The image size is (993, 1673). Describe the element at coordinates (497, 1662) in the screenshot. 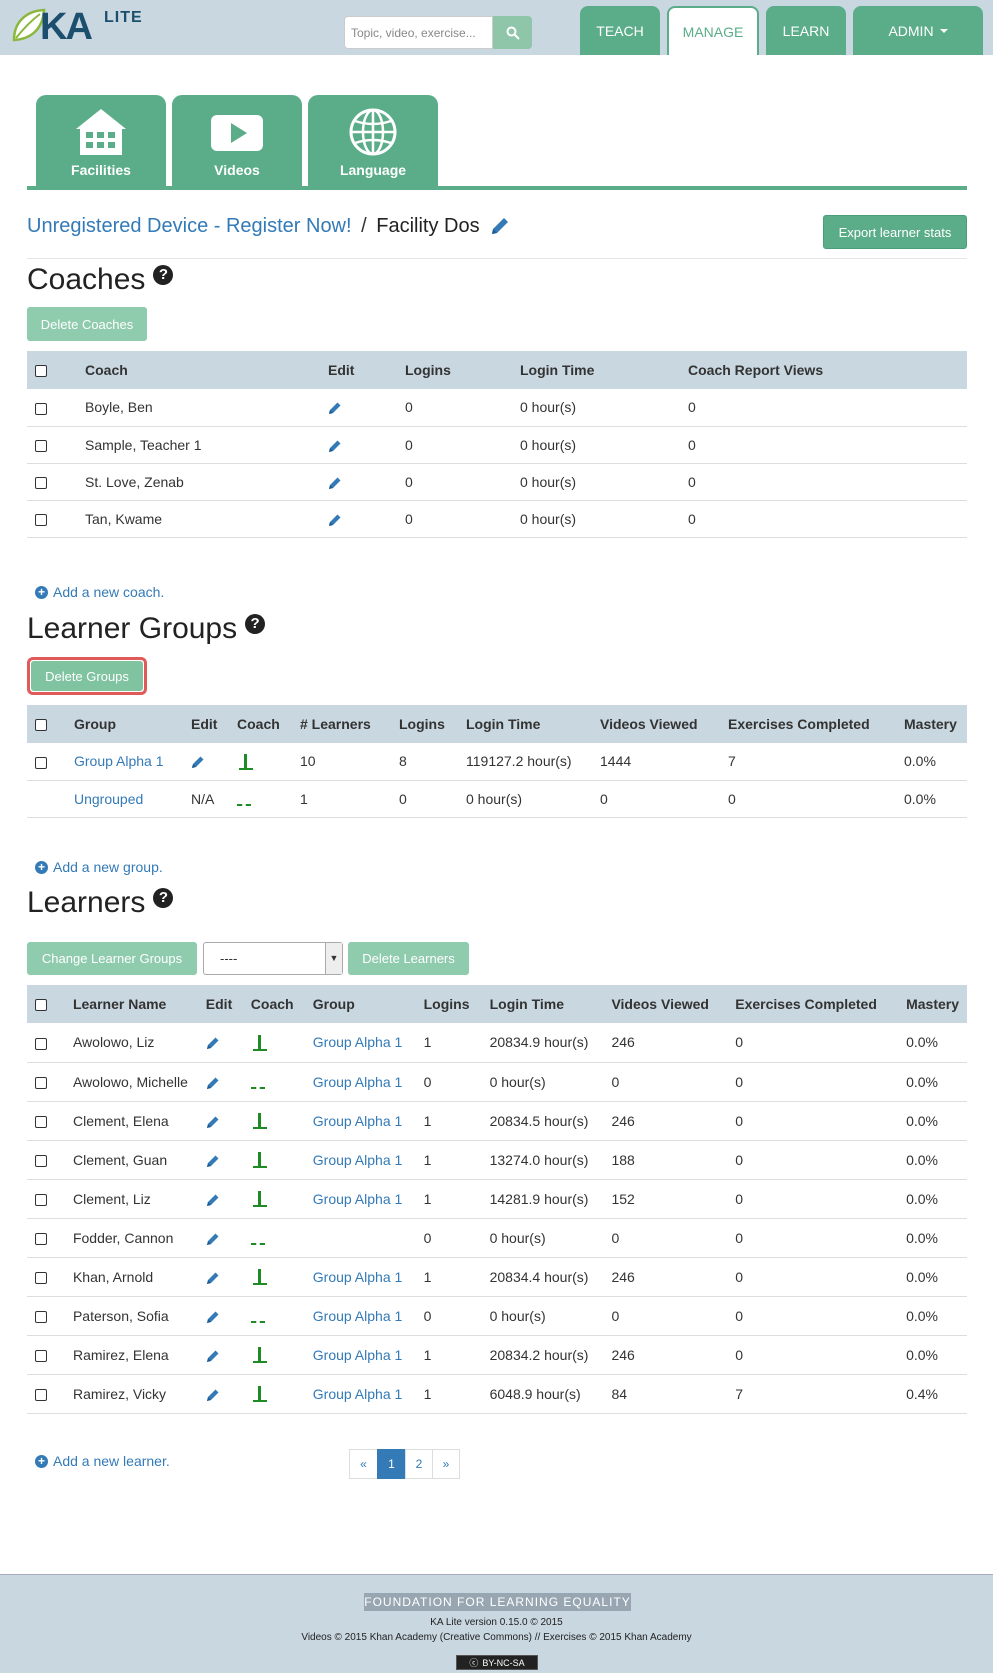

I see `cc-license-badge: ⓒ BY-NC-SA` at that location.